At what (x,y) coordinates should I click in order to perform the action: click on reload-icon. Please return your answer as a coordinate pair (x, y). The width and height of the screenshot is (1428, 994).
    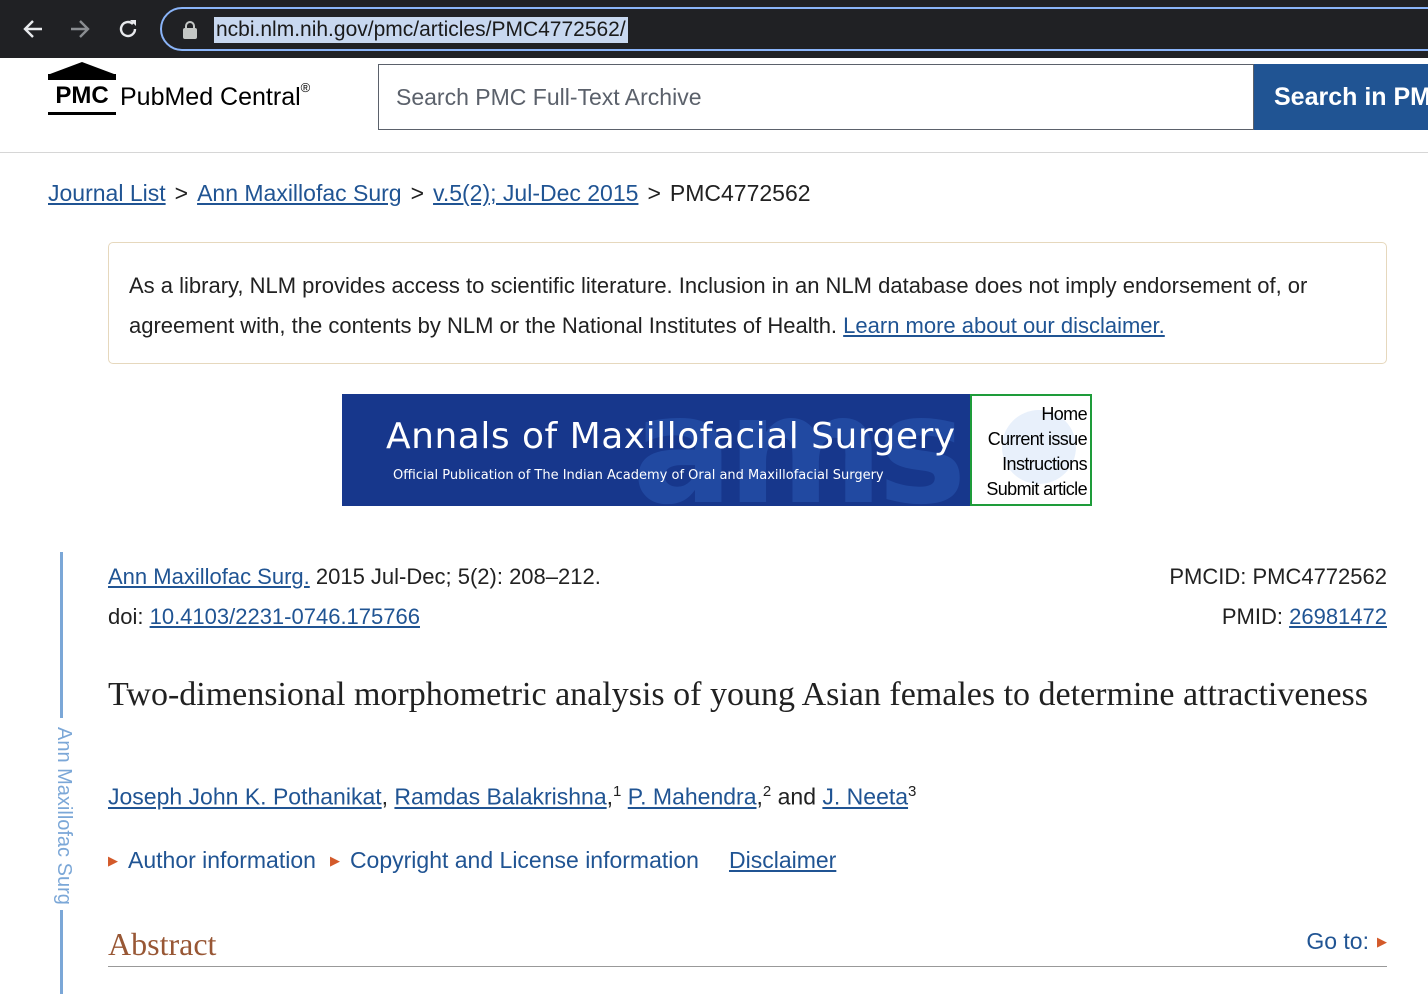
    Looking at the image, I should click on (128, 29).